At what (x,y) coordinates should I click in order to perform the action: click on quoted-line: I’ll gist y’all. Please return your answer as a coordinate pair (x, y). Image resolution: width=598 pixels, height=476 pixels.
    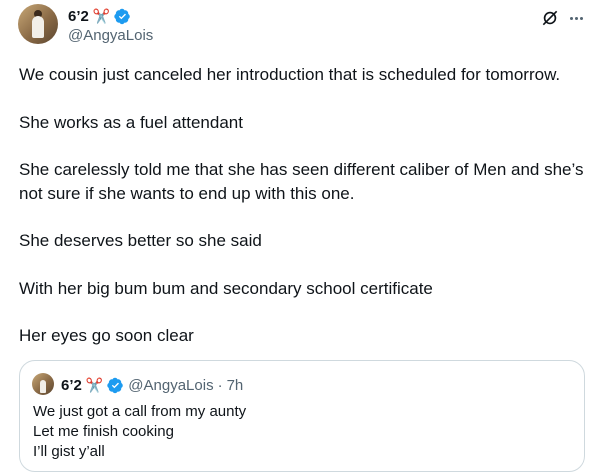
    Looking at the image, I should click on (69, 451).